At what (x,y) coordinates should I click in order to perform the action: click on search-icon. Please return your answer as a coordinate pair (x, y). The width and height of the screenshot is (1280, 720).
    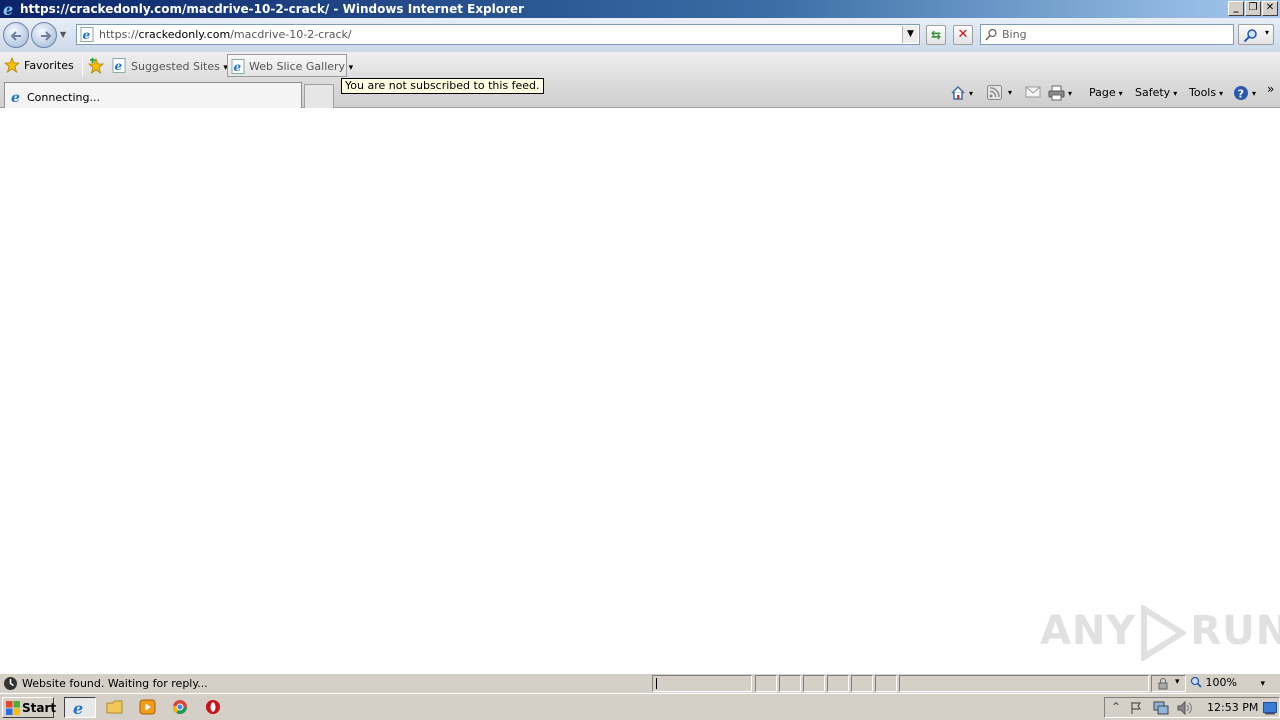
    Looking at the image, I should click on (1250, 36).